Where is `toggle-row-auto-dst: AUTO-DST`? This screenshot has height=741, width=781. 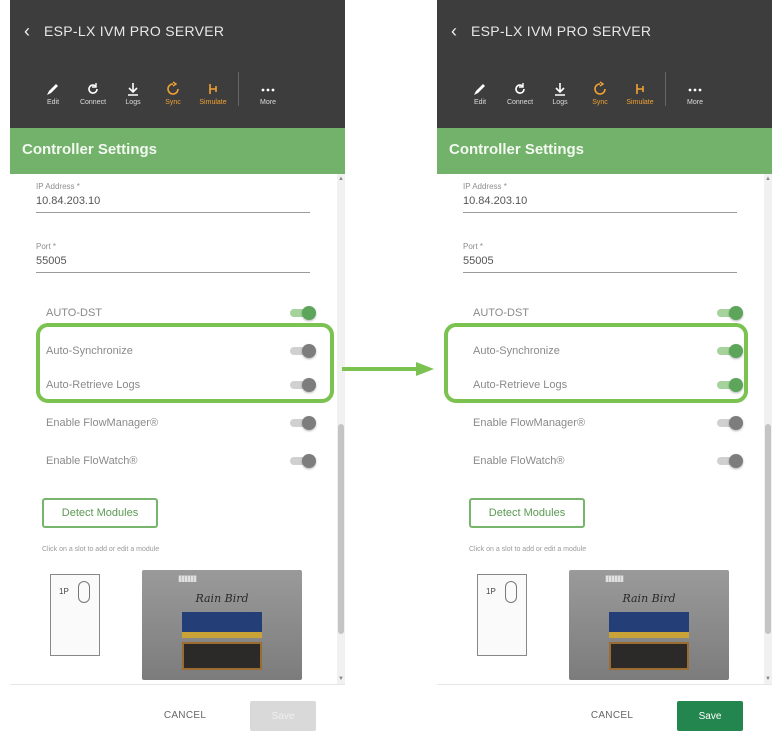
toggle-row-auto-dst: AUTO-DST is located at coordinates (181, 313).